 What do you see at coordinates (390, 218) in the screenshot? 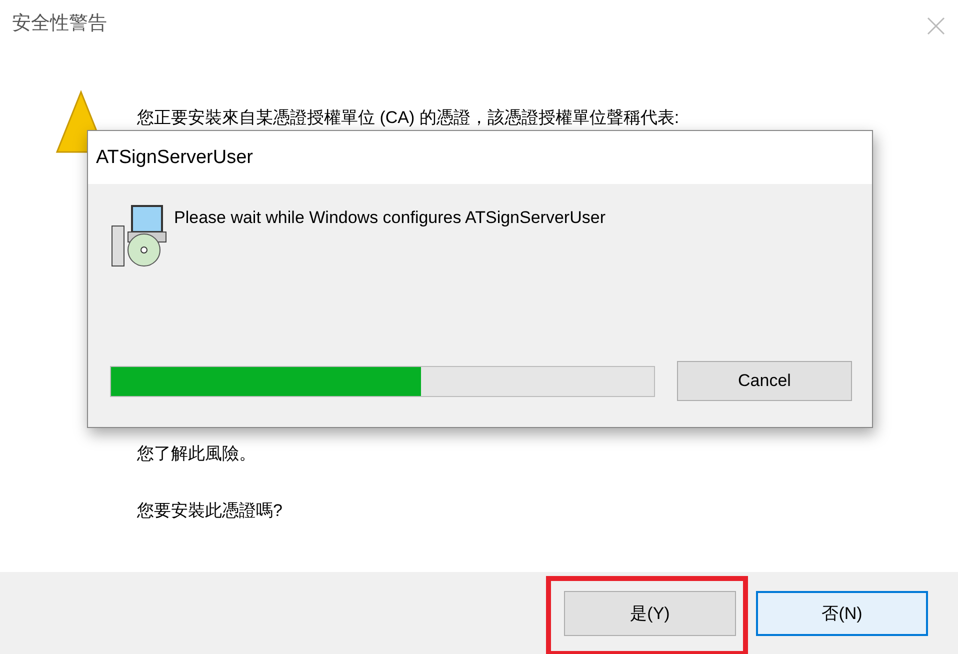
I see `progress-message: Please wait while Windows configures ATSignServerUser` at bounding box center [390, 218].